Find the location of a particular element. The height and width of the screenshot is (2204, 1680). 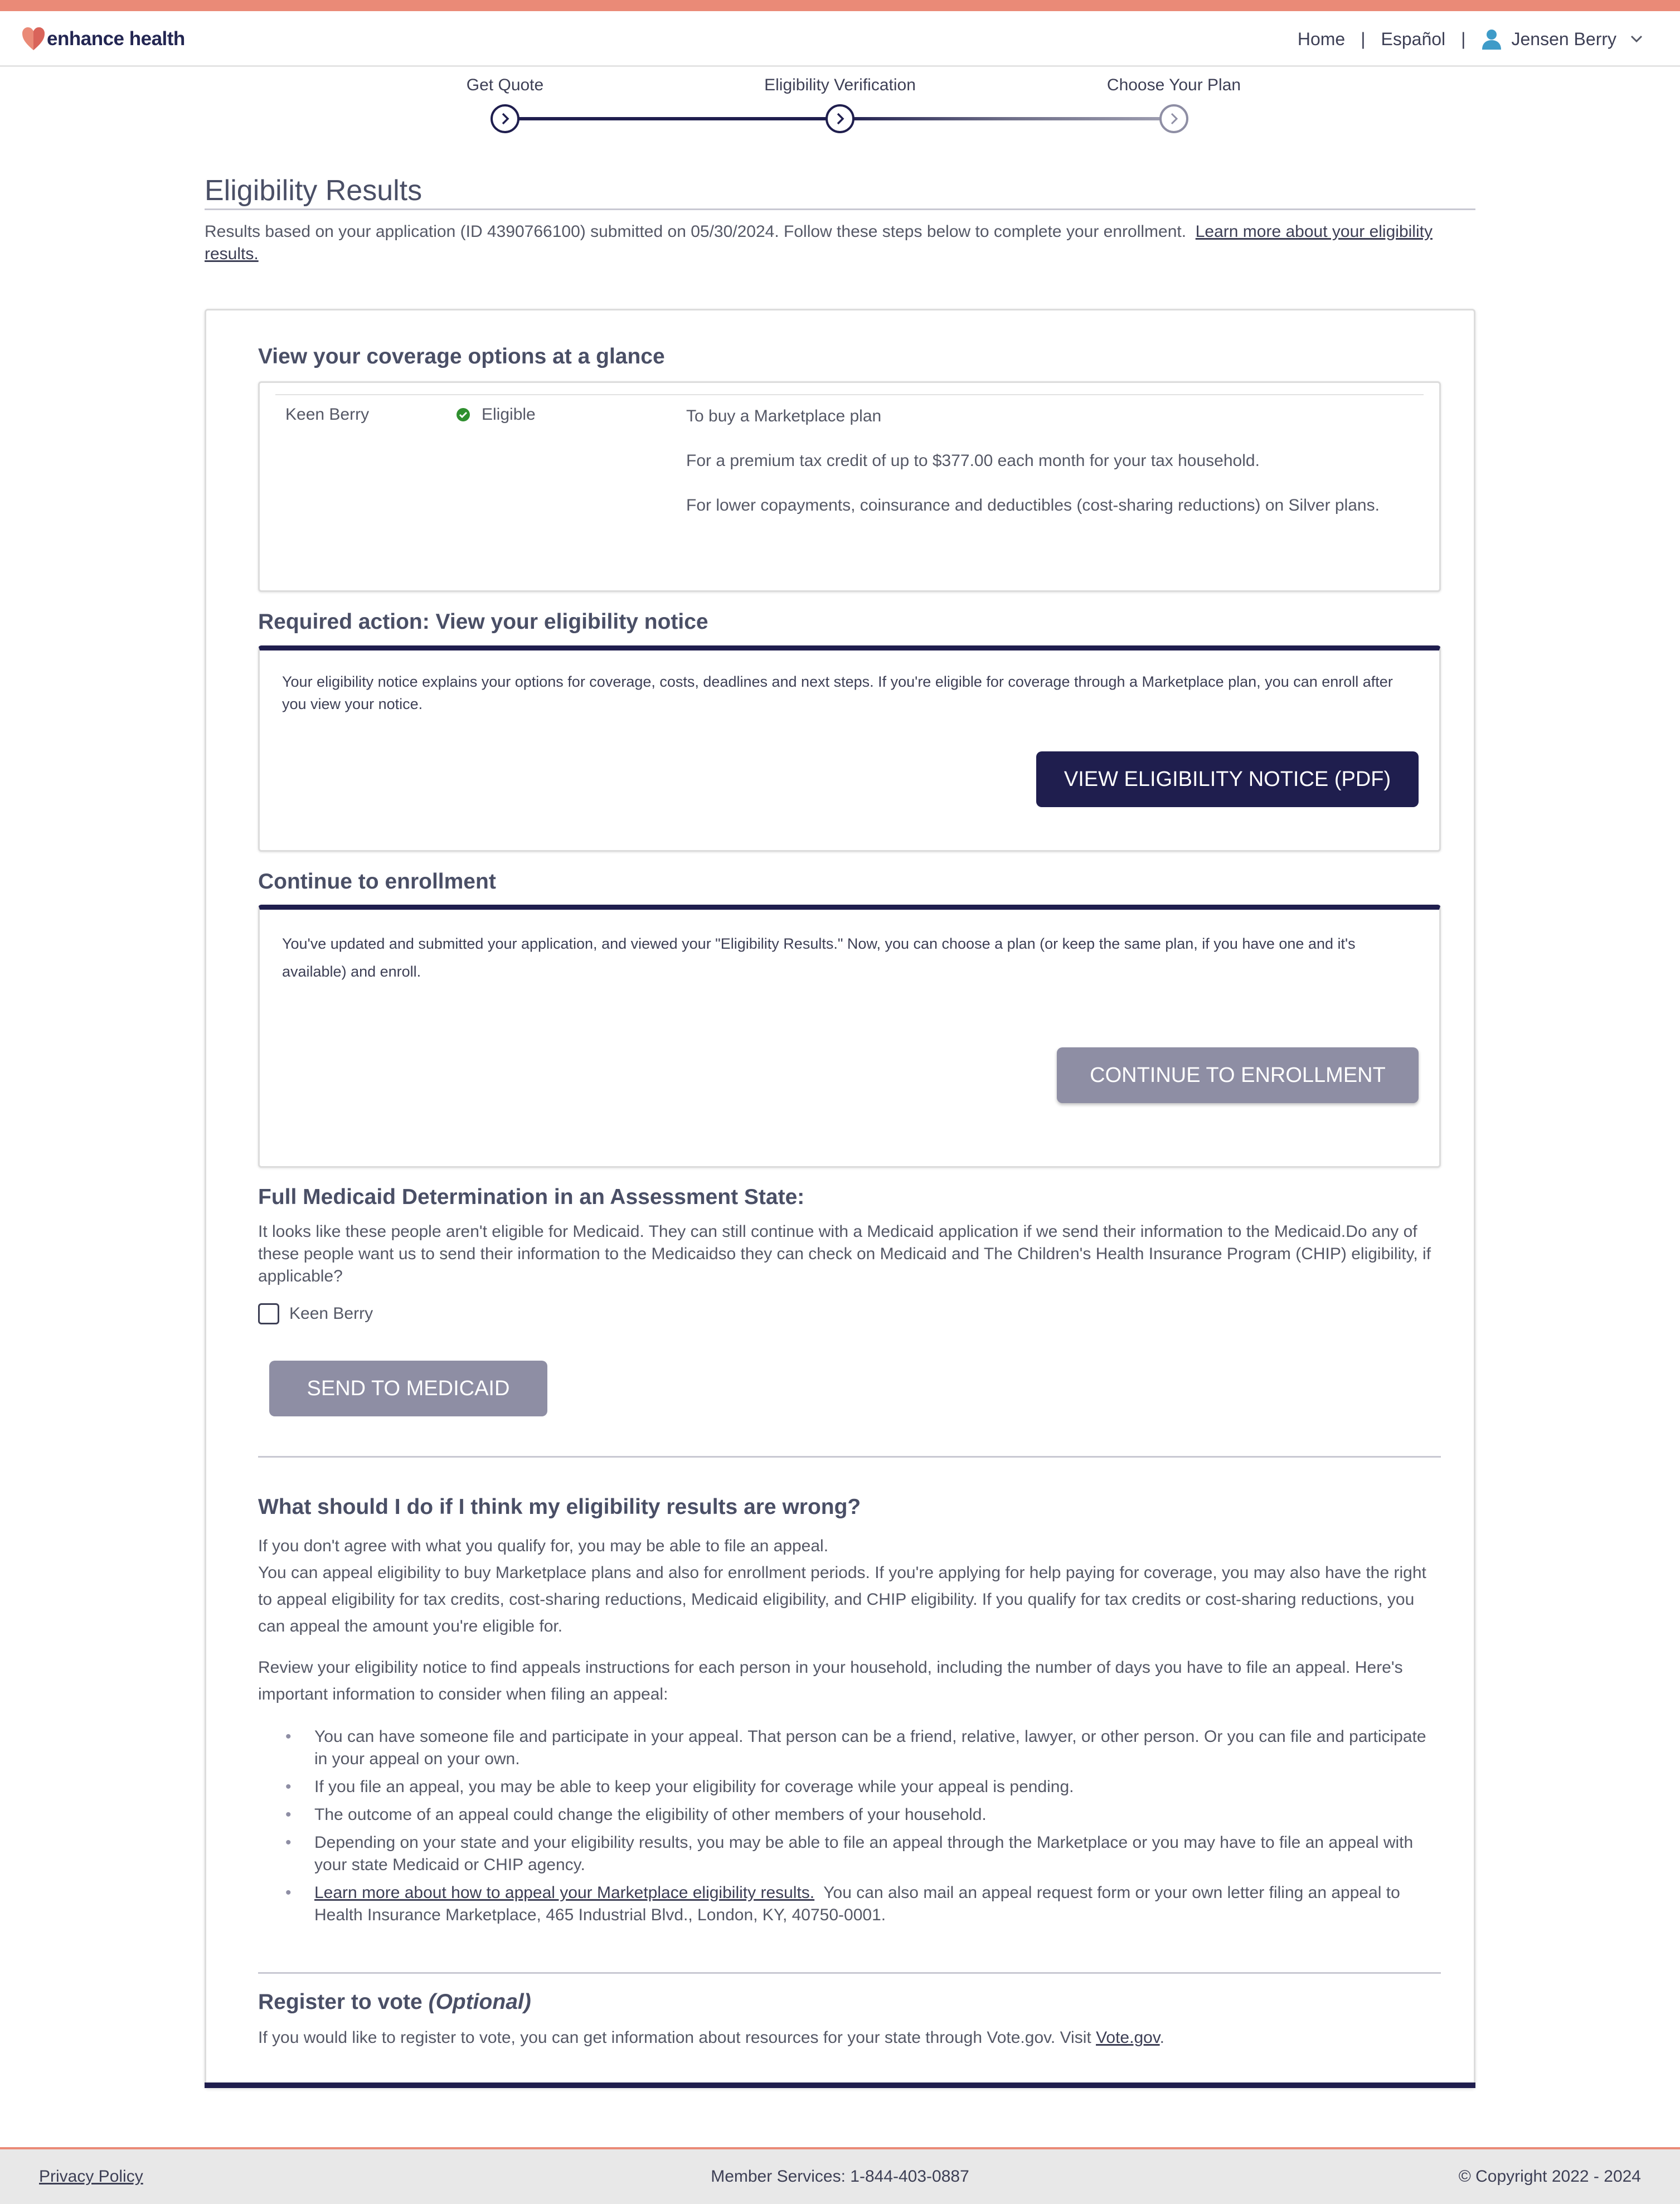

title-divider is located at coordinates (840, 209).